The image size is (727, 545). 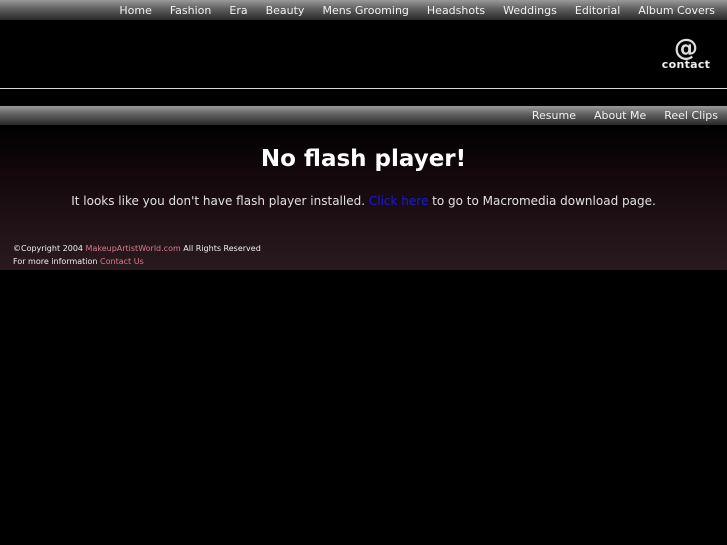 I want to click on download-link: Click here, so click(x=398, y=201).